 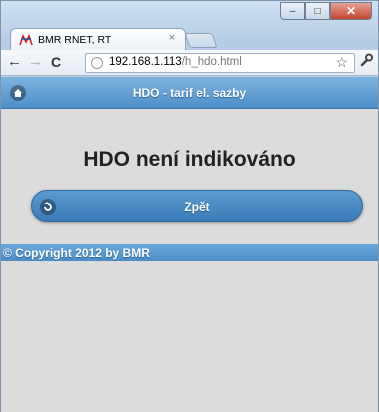 What do you see at coordinates (189, 159) in the screenshot?
I see `status-heading: HDO není indikováno` at bounding box center [189, 159].